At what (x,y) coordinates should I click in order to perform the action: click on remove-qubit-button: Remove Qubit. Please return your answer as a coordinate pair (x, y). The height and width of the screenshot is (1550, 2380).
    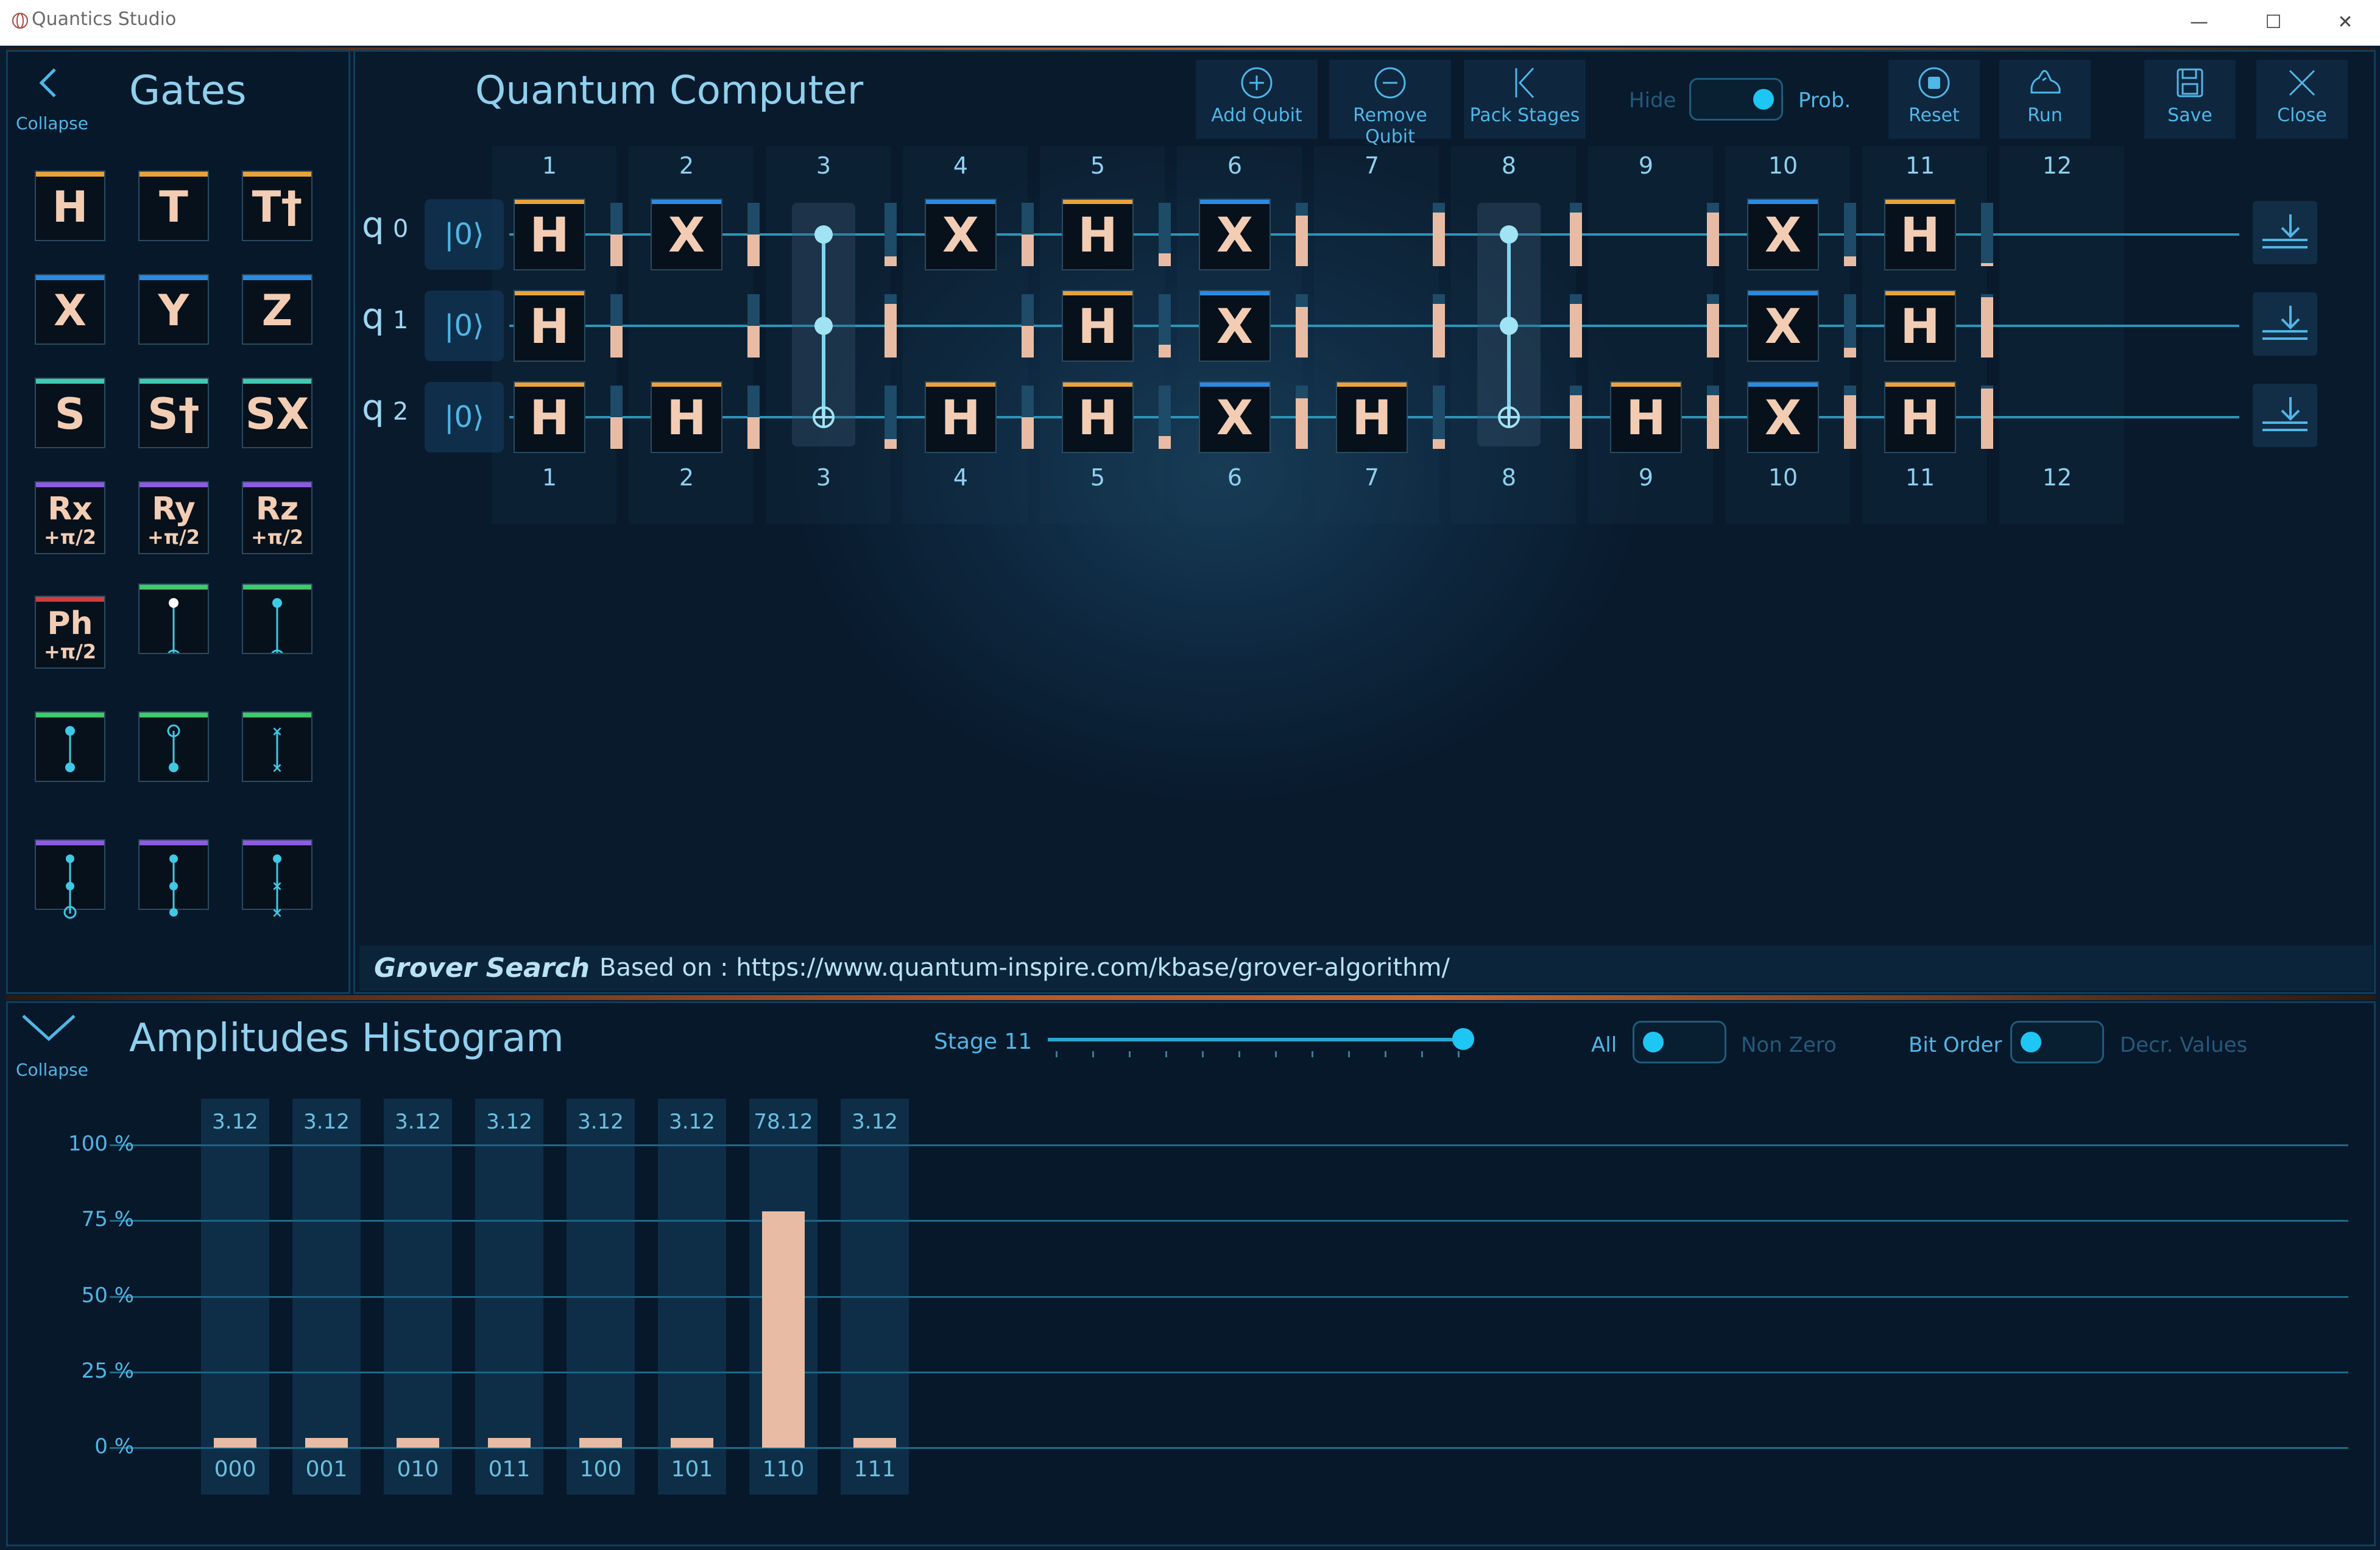
    Looking at the image, I should click on (1390, 103).